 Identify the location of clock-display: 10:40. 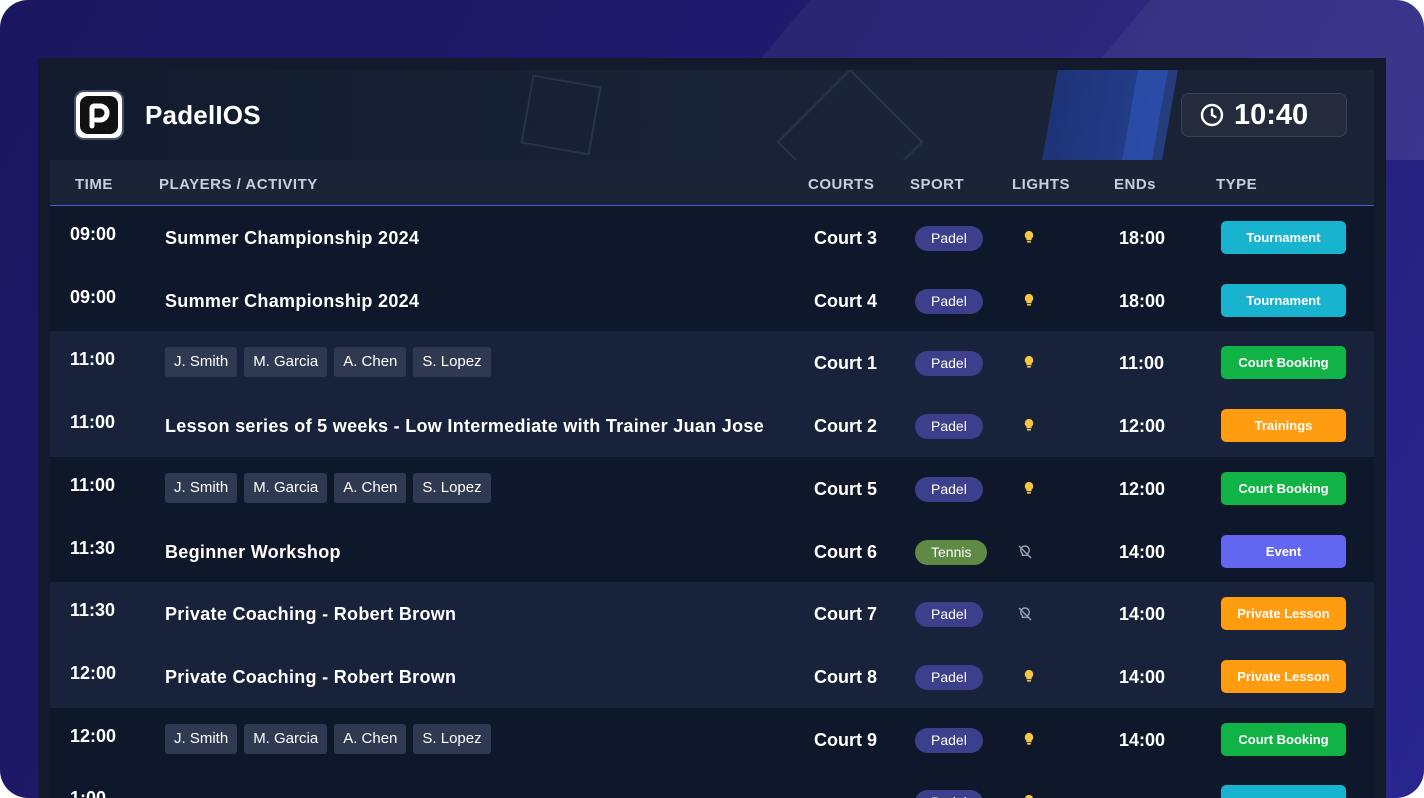
(1264, 115).